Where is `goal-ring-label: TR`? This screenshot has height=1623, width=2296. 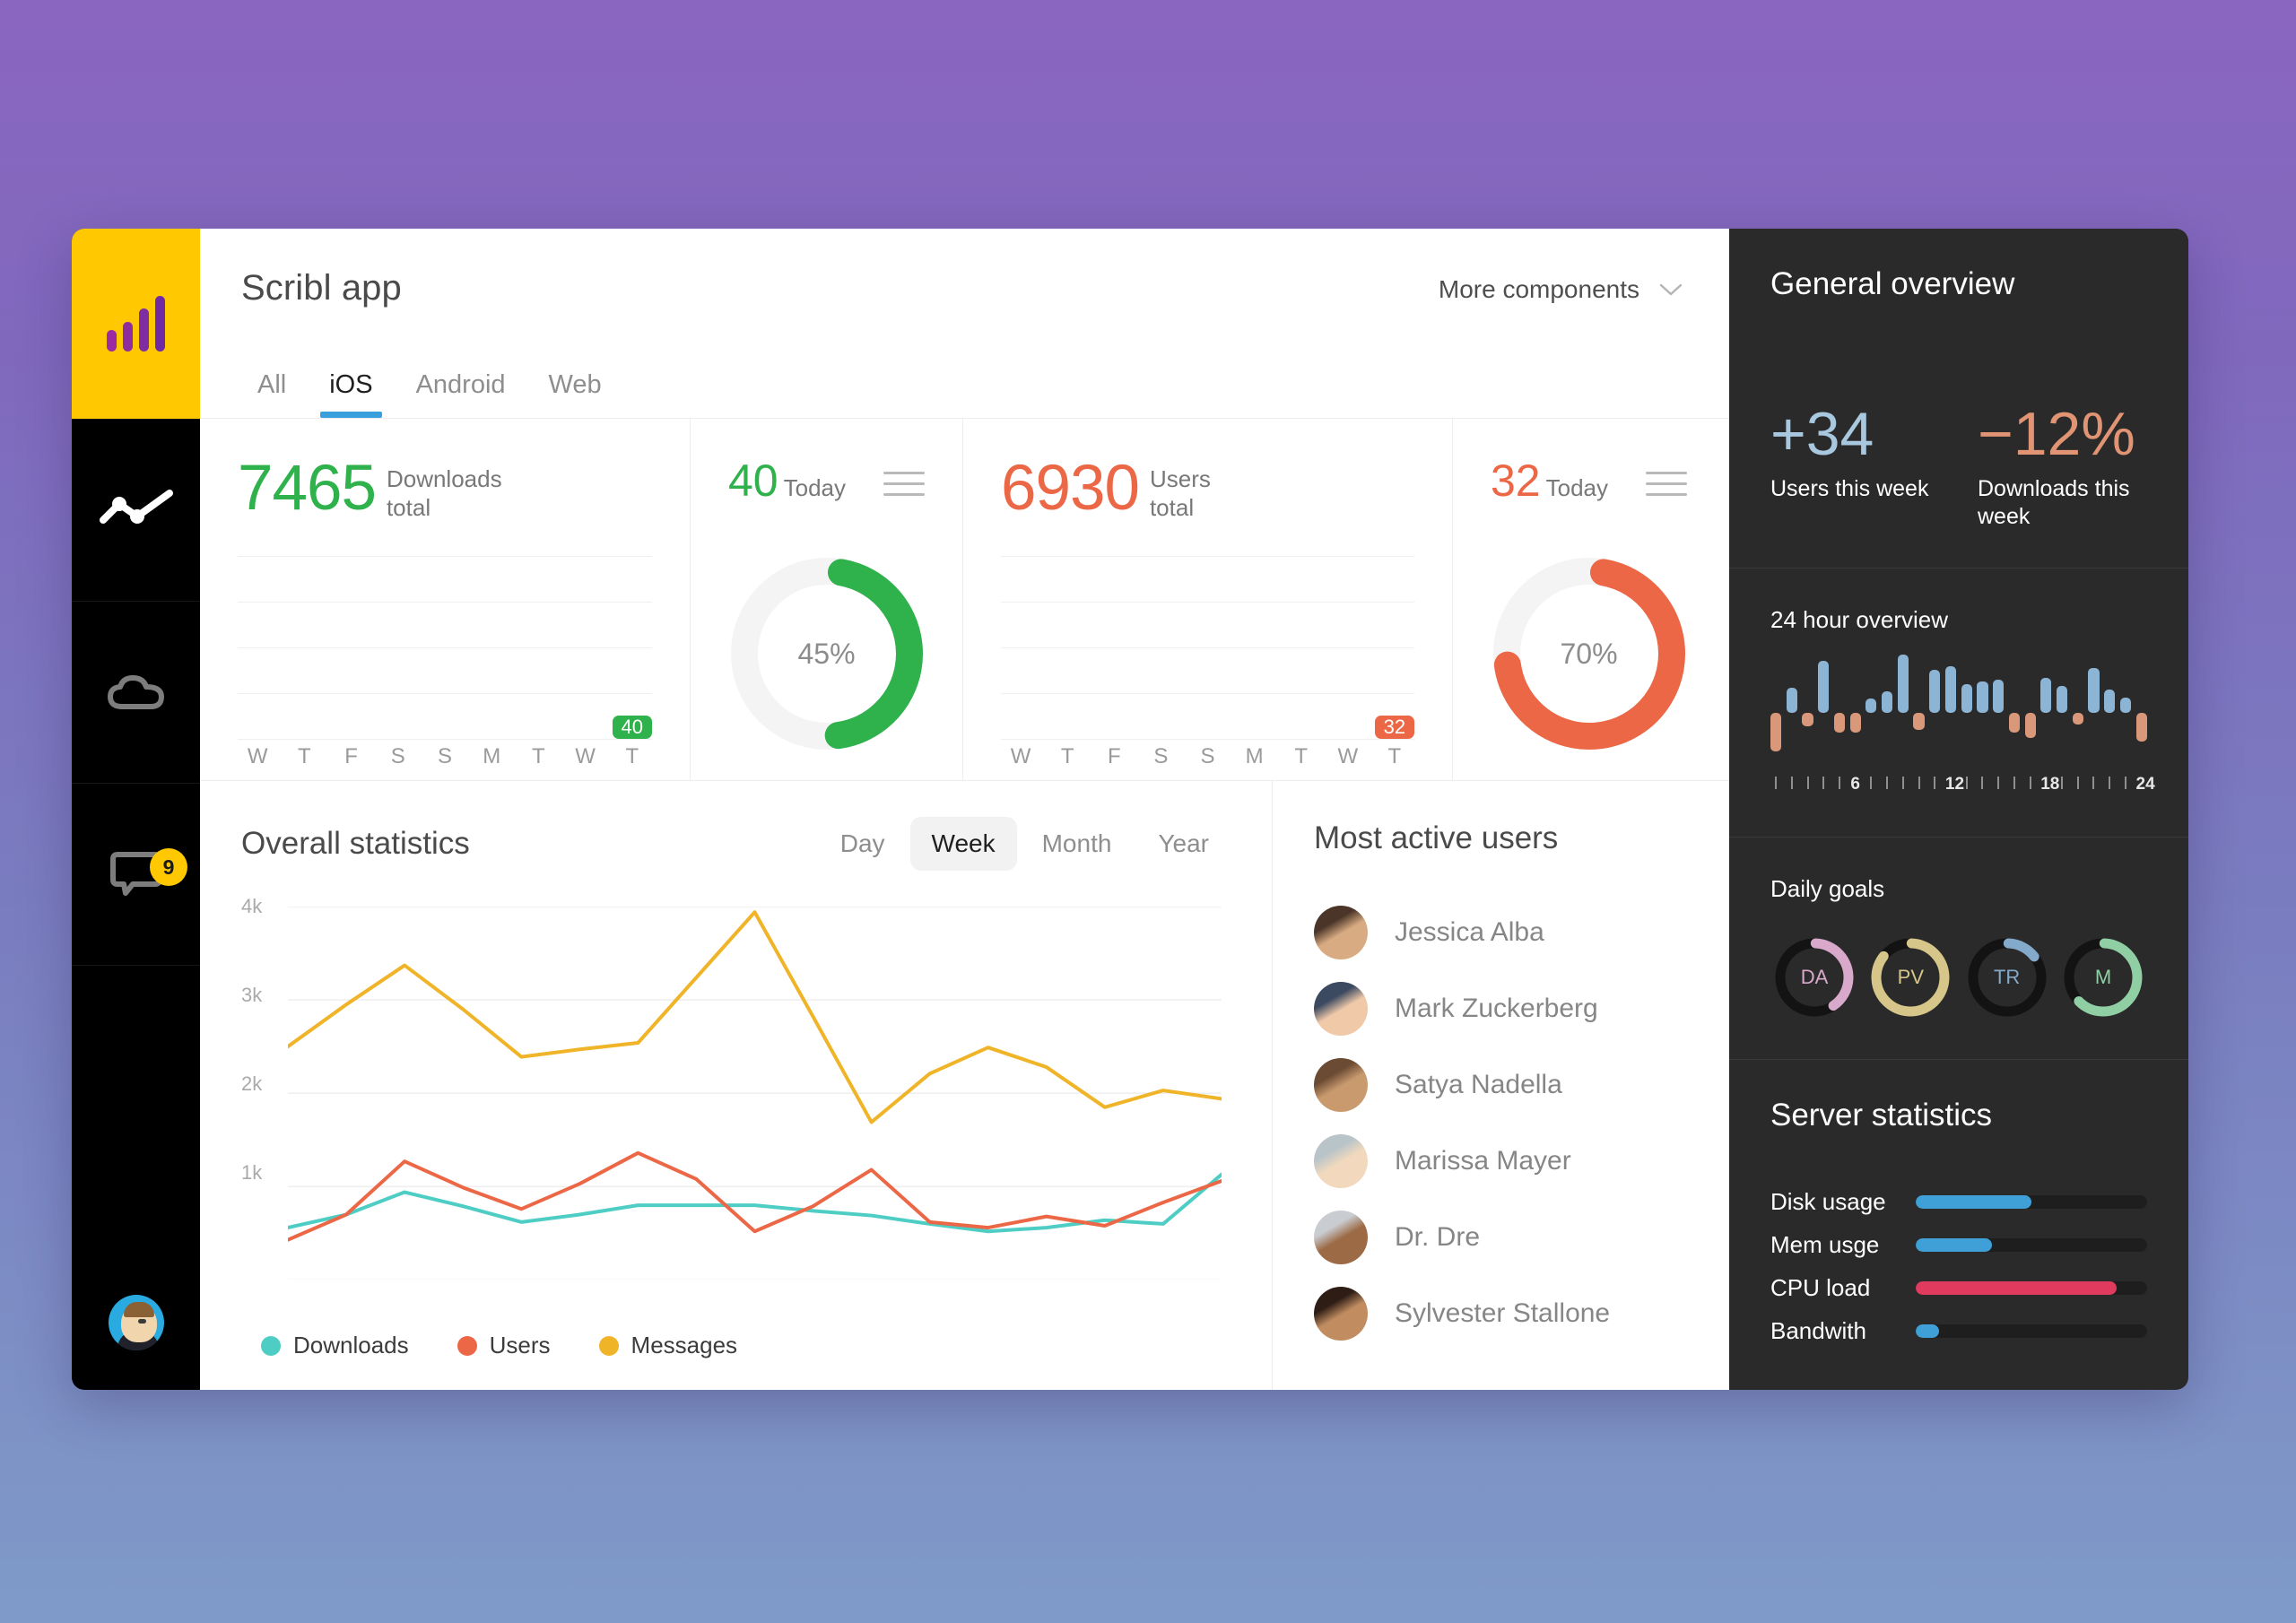
goal-ring-label: TR is located at coordinates (2007, 977).